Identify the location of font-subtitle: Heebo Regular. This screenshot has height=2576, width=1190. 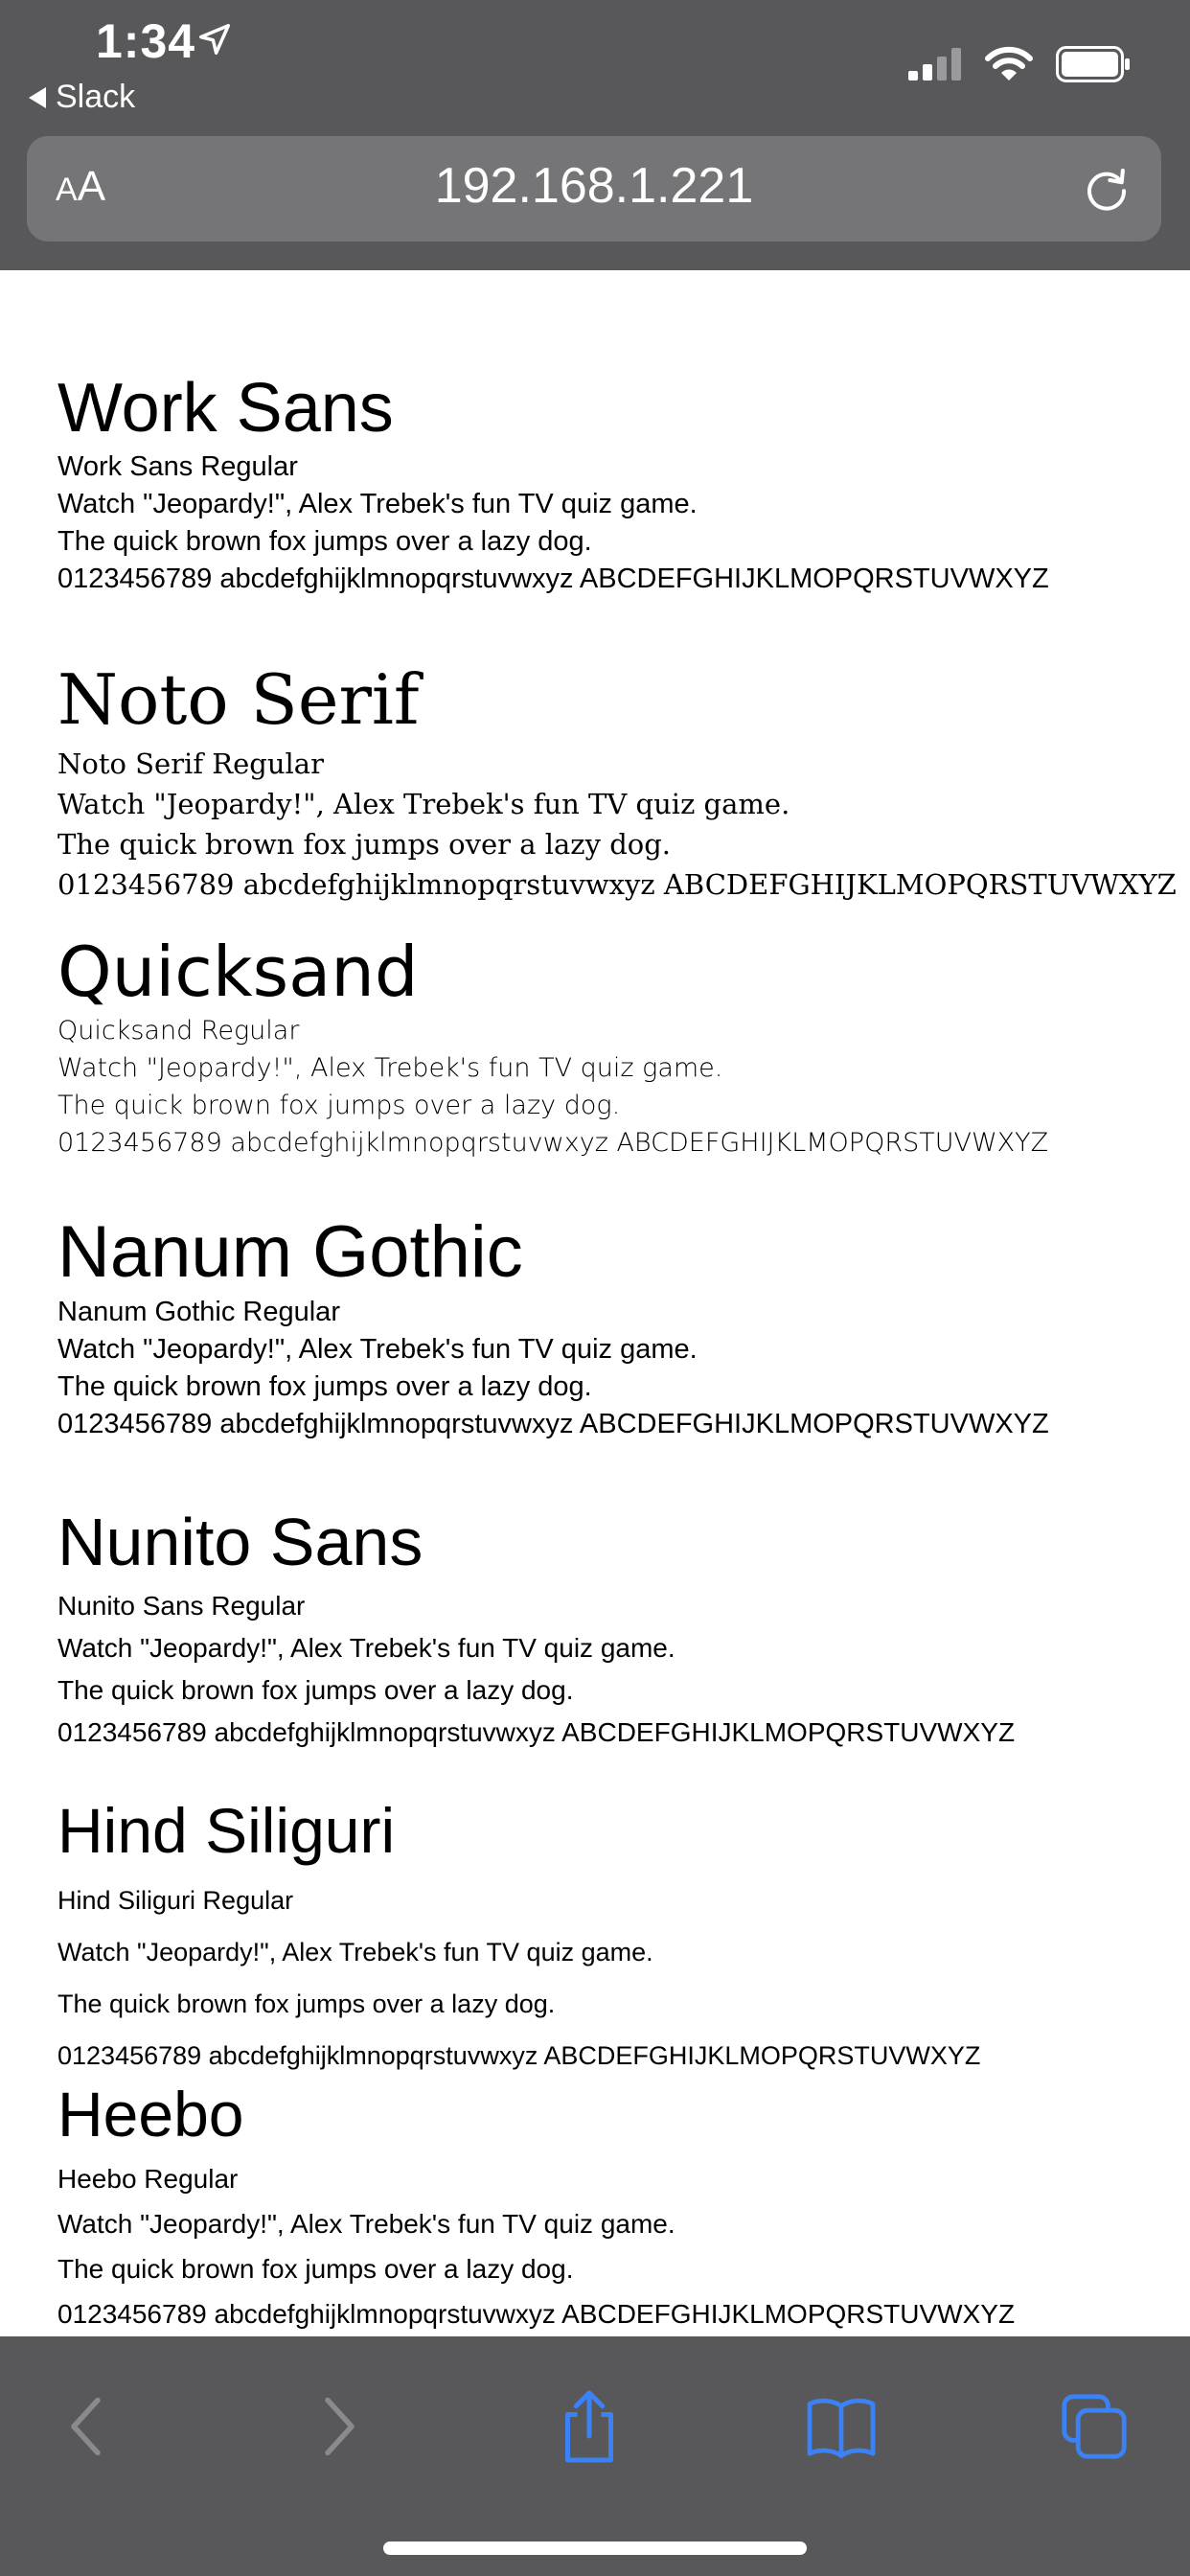
(148, 2179).